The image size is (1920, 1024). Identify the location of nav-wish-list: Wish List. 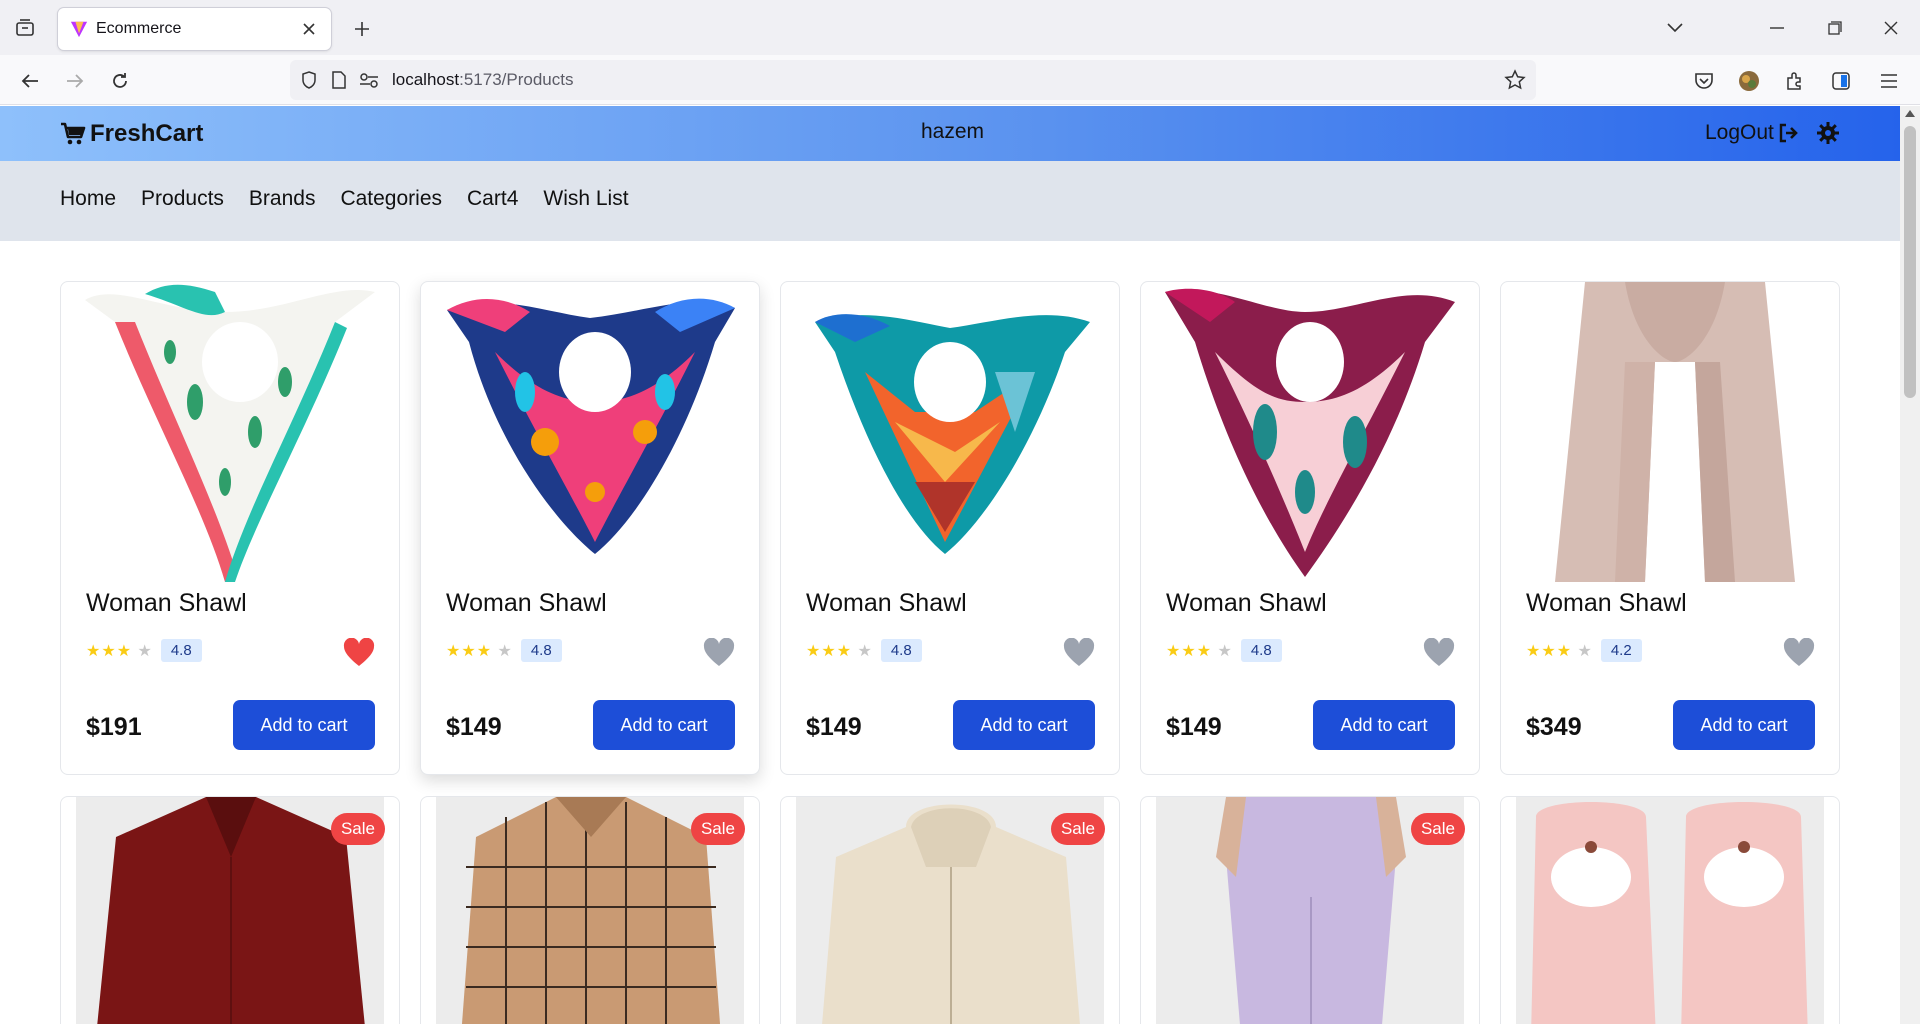
(585, 199).